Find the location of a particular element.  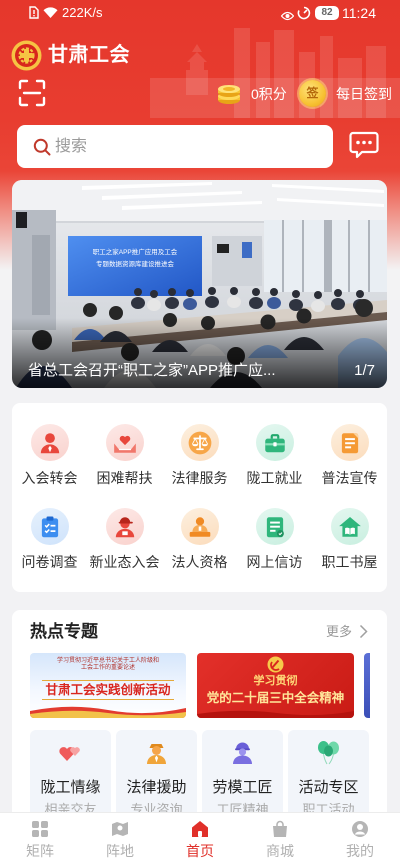

online-petition-icon is located at coordinates (274, 526).